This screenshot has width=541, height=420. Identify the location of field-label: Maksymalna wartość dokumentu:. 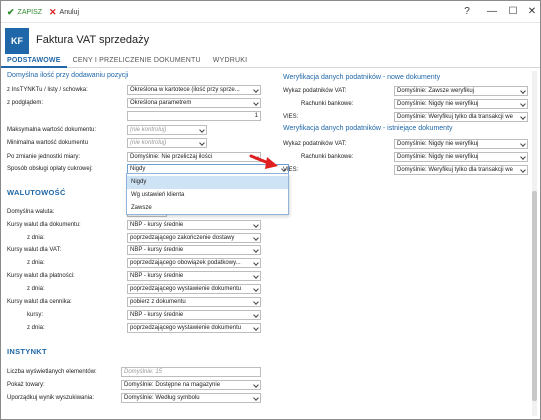
(52, 130).